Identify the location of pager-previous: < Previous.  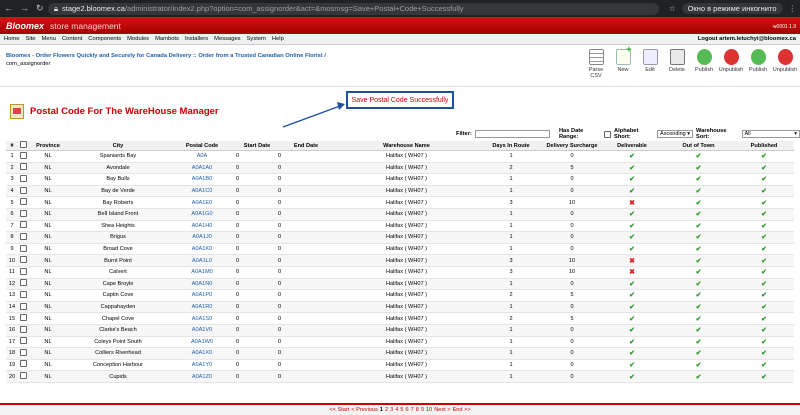
(364, 410).